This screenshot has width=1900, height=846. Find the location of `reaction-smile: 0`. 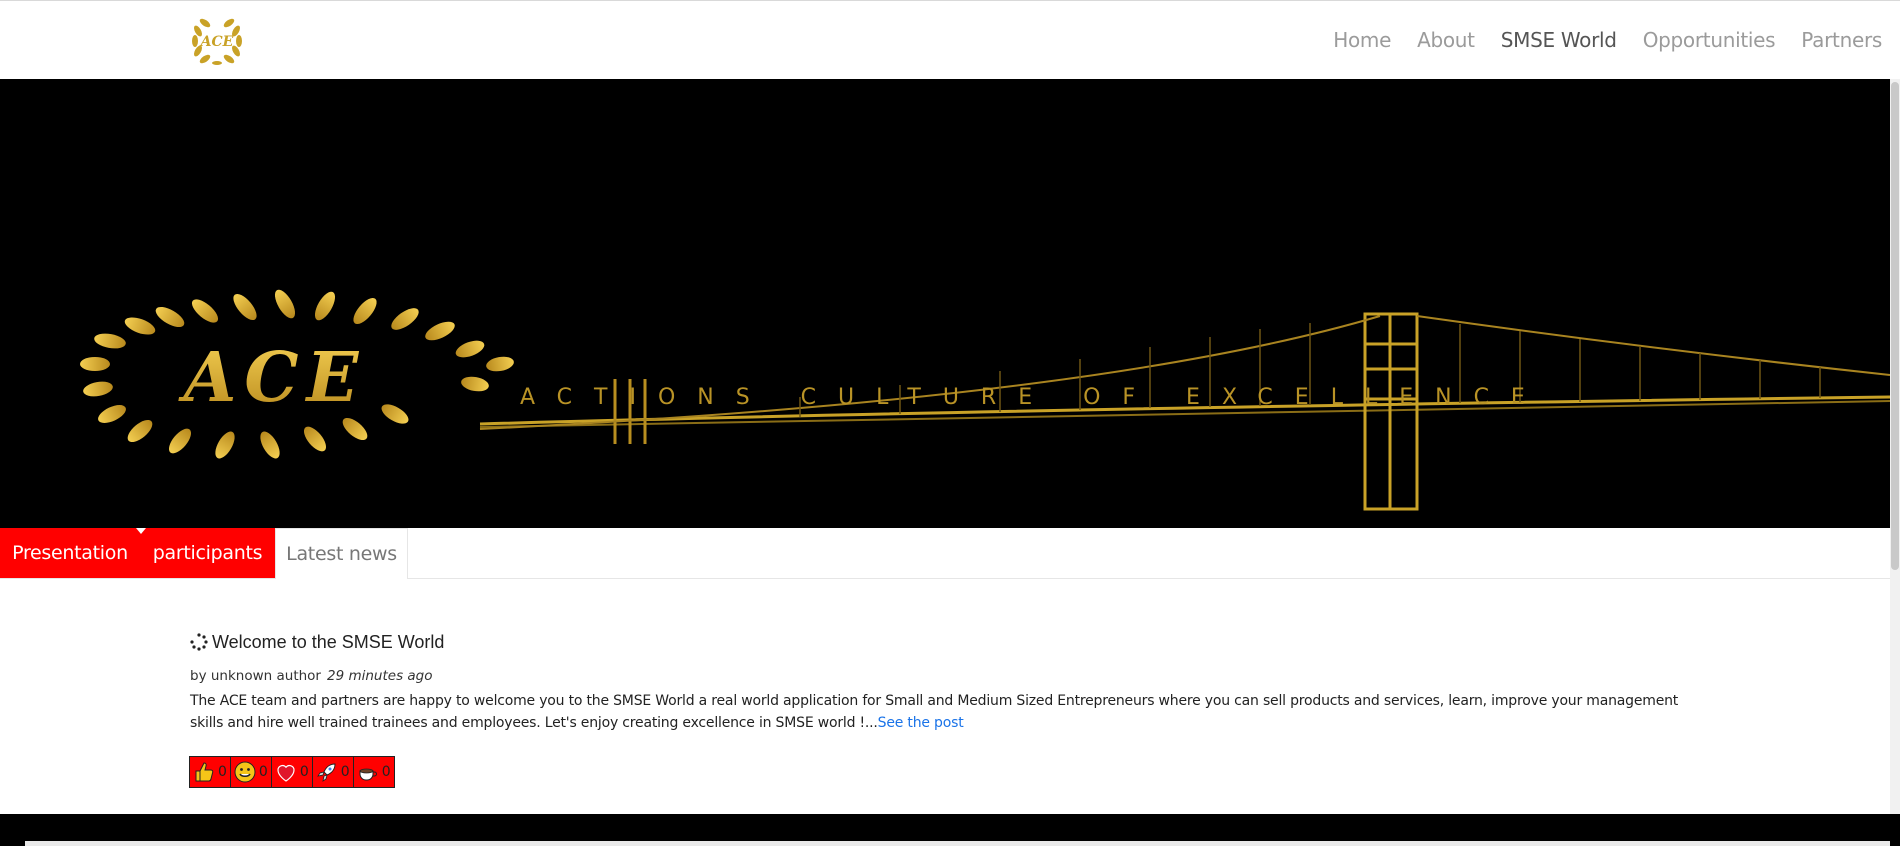

reaction-smile: 0 is located at coordinates (251, 772).